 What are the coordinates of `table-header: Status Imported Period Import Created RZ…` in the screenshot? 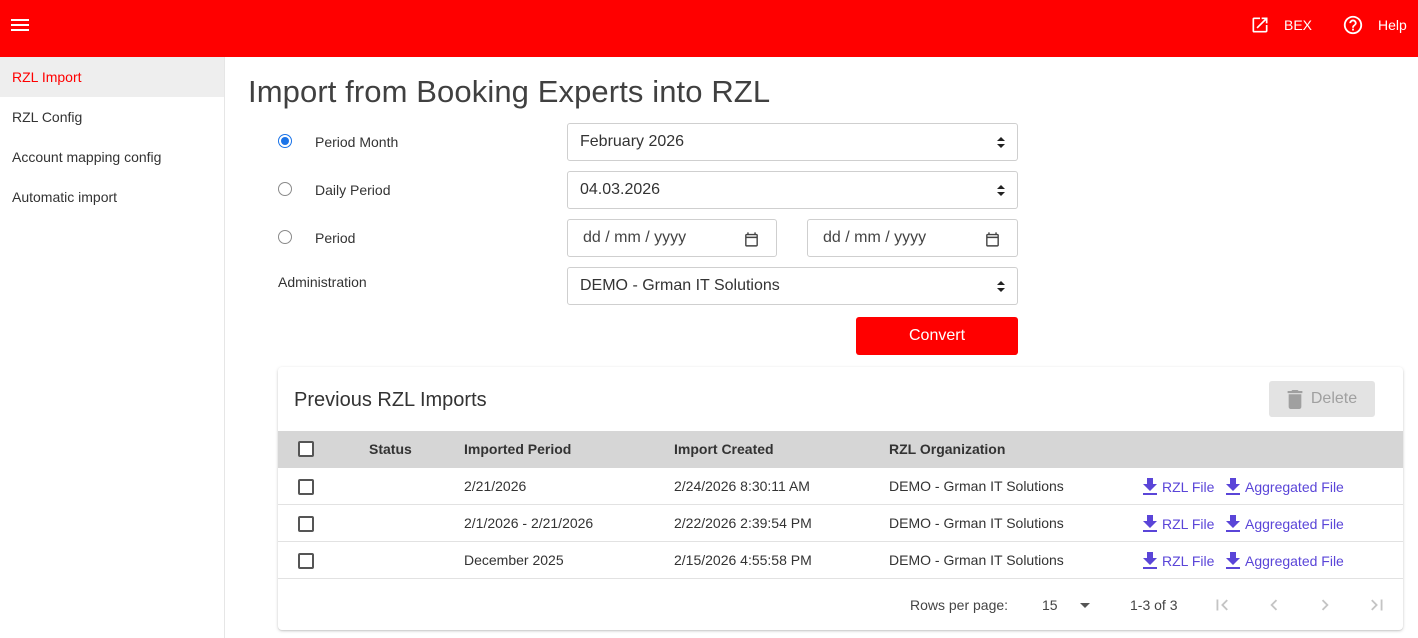 It's located at (840, 449).